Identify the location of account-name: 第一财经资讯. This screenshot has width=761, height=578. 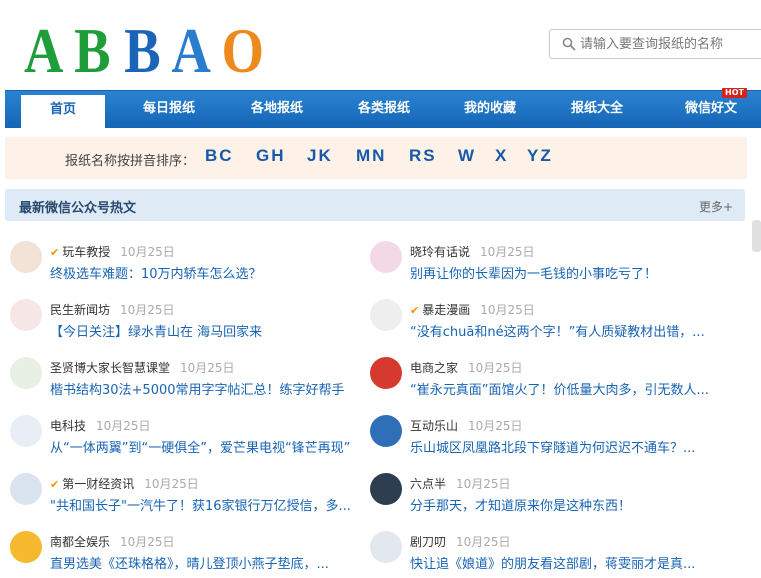
(98, 484).